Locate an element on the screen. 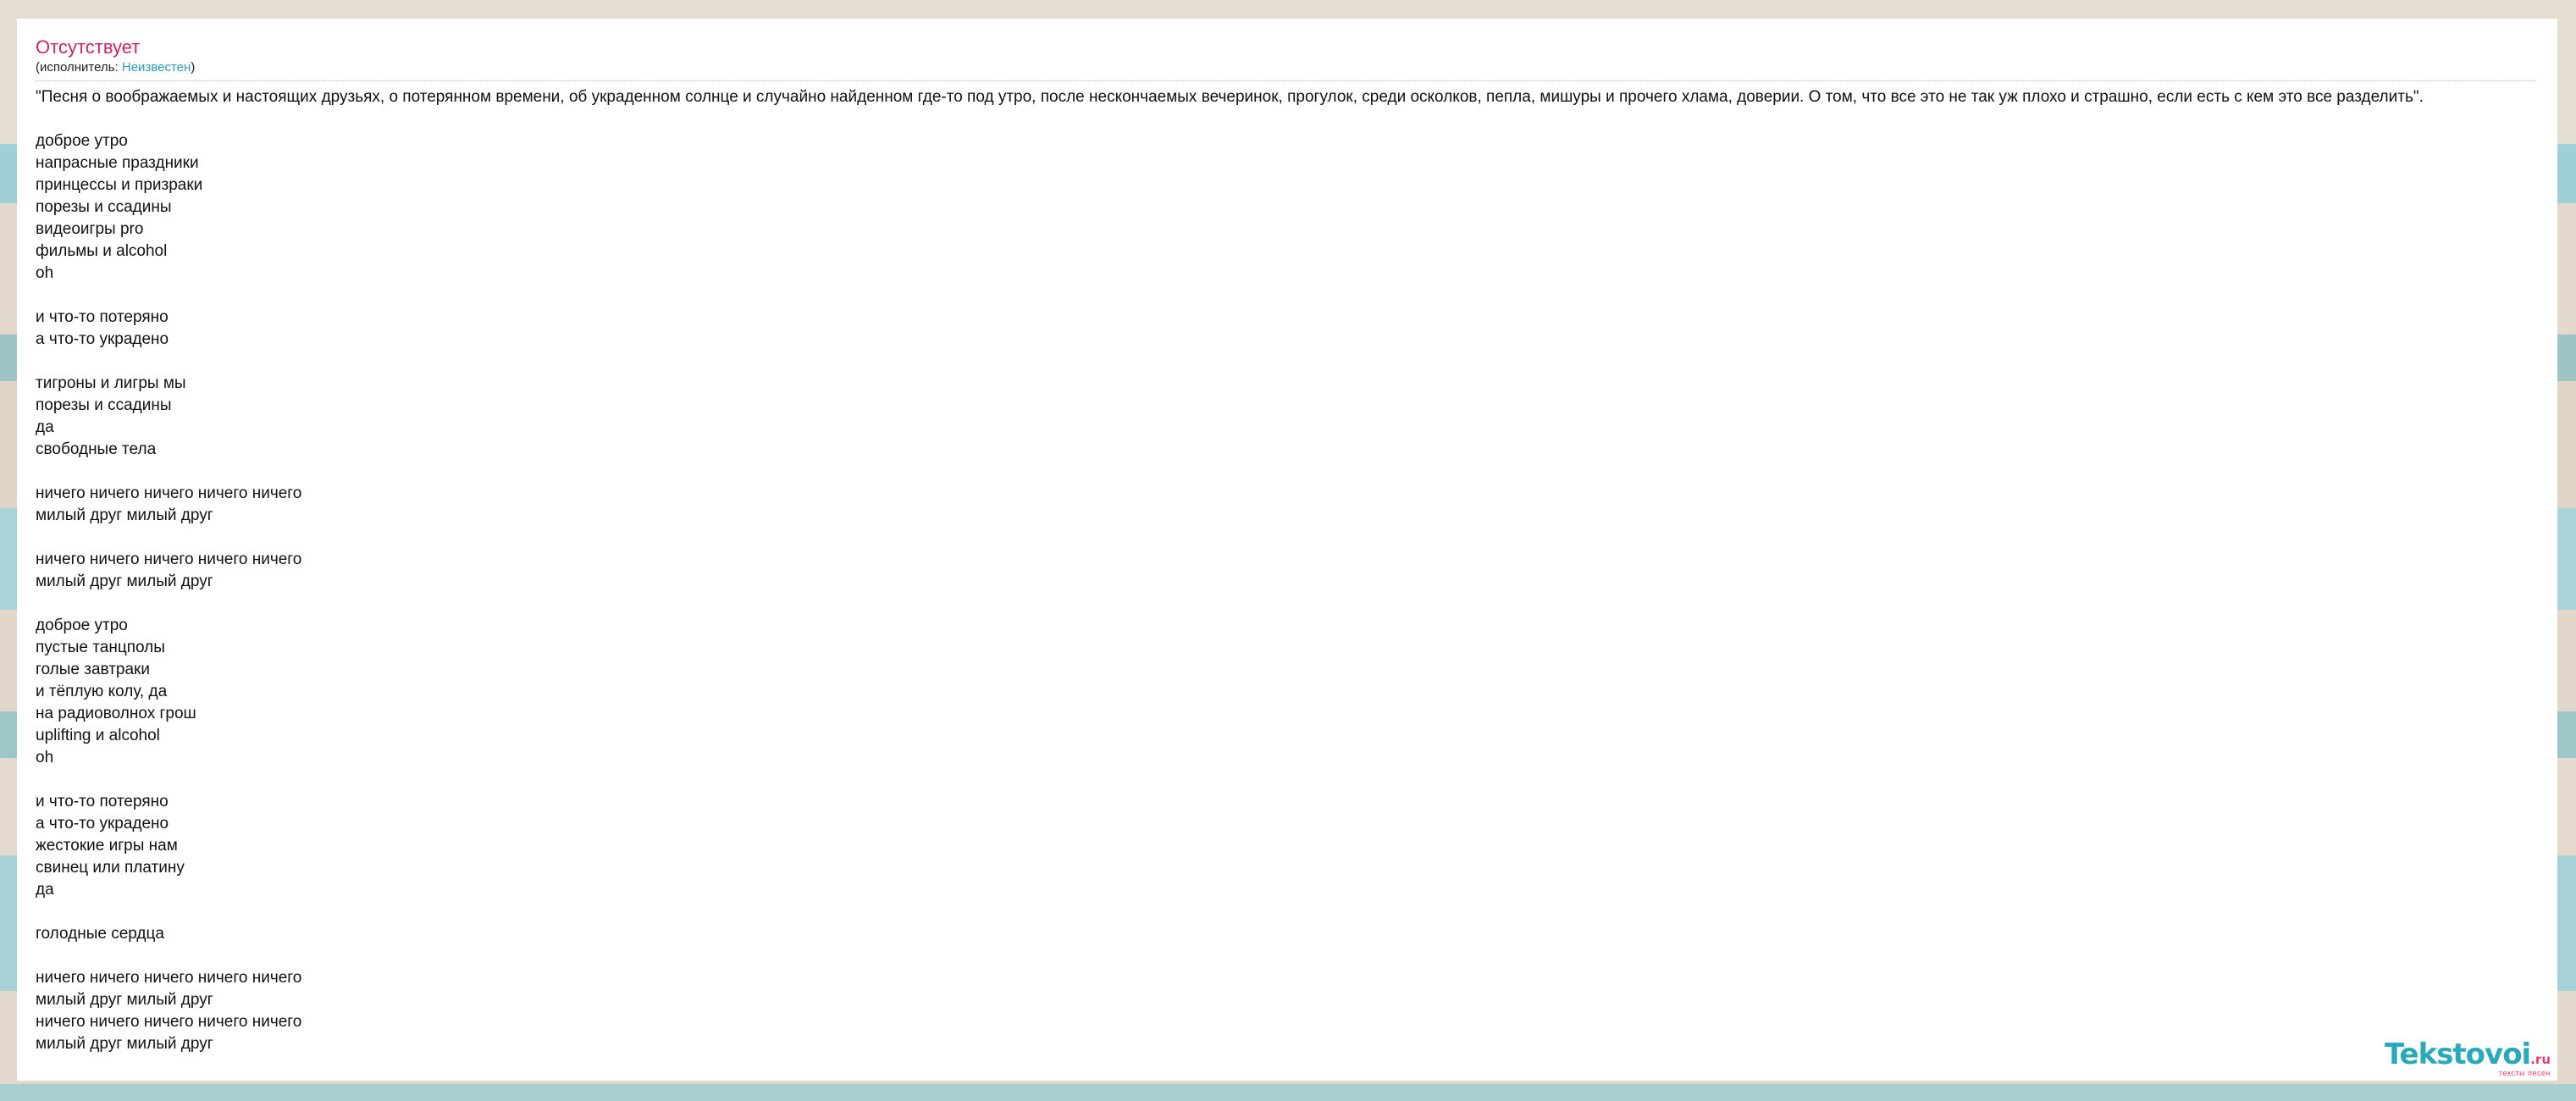 The image size is (2576, 1101). lyric-line: голые завтраки is located at coordinates (93, 669).